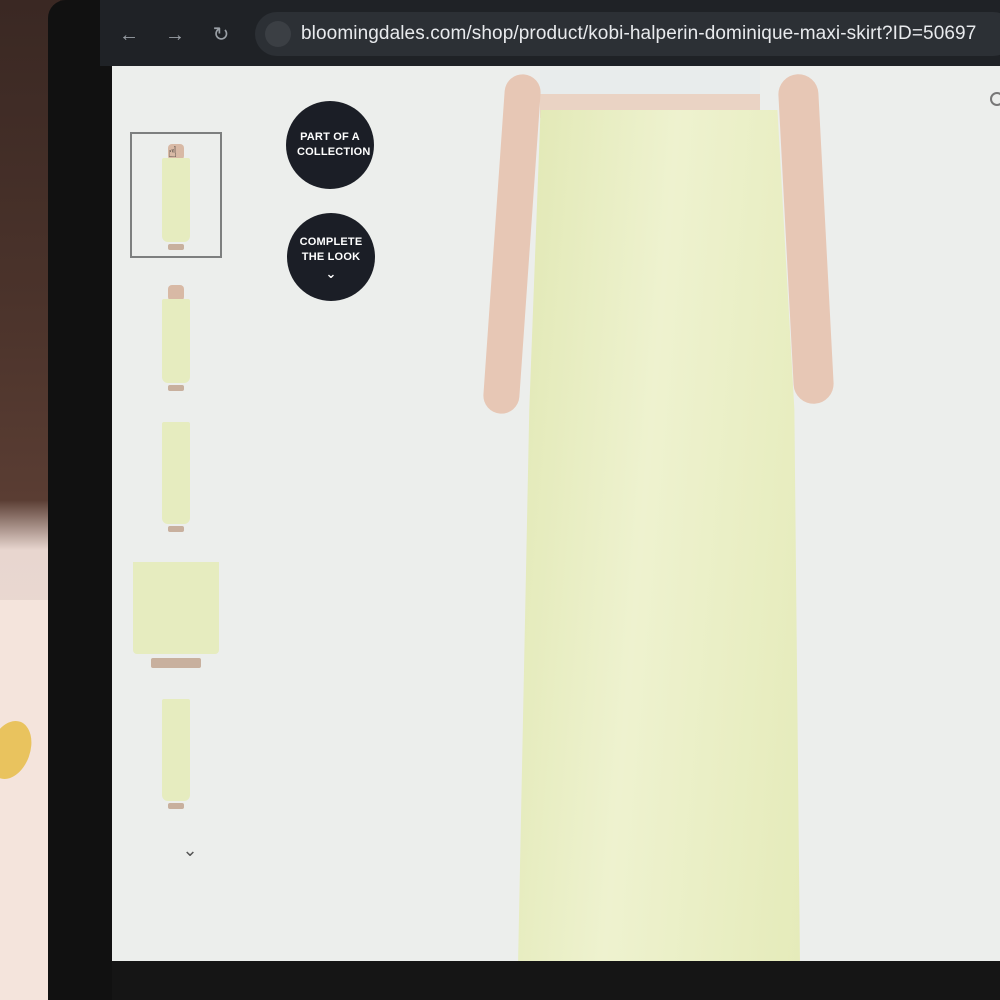 The image size is (1000, 1000). What do you see at coordinates (556, 980) in the screenshot?
I see `screen-bottom-edge` at bounding box center [556, 980].